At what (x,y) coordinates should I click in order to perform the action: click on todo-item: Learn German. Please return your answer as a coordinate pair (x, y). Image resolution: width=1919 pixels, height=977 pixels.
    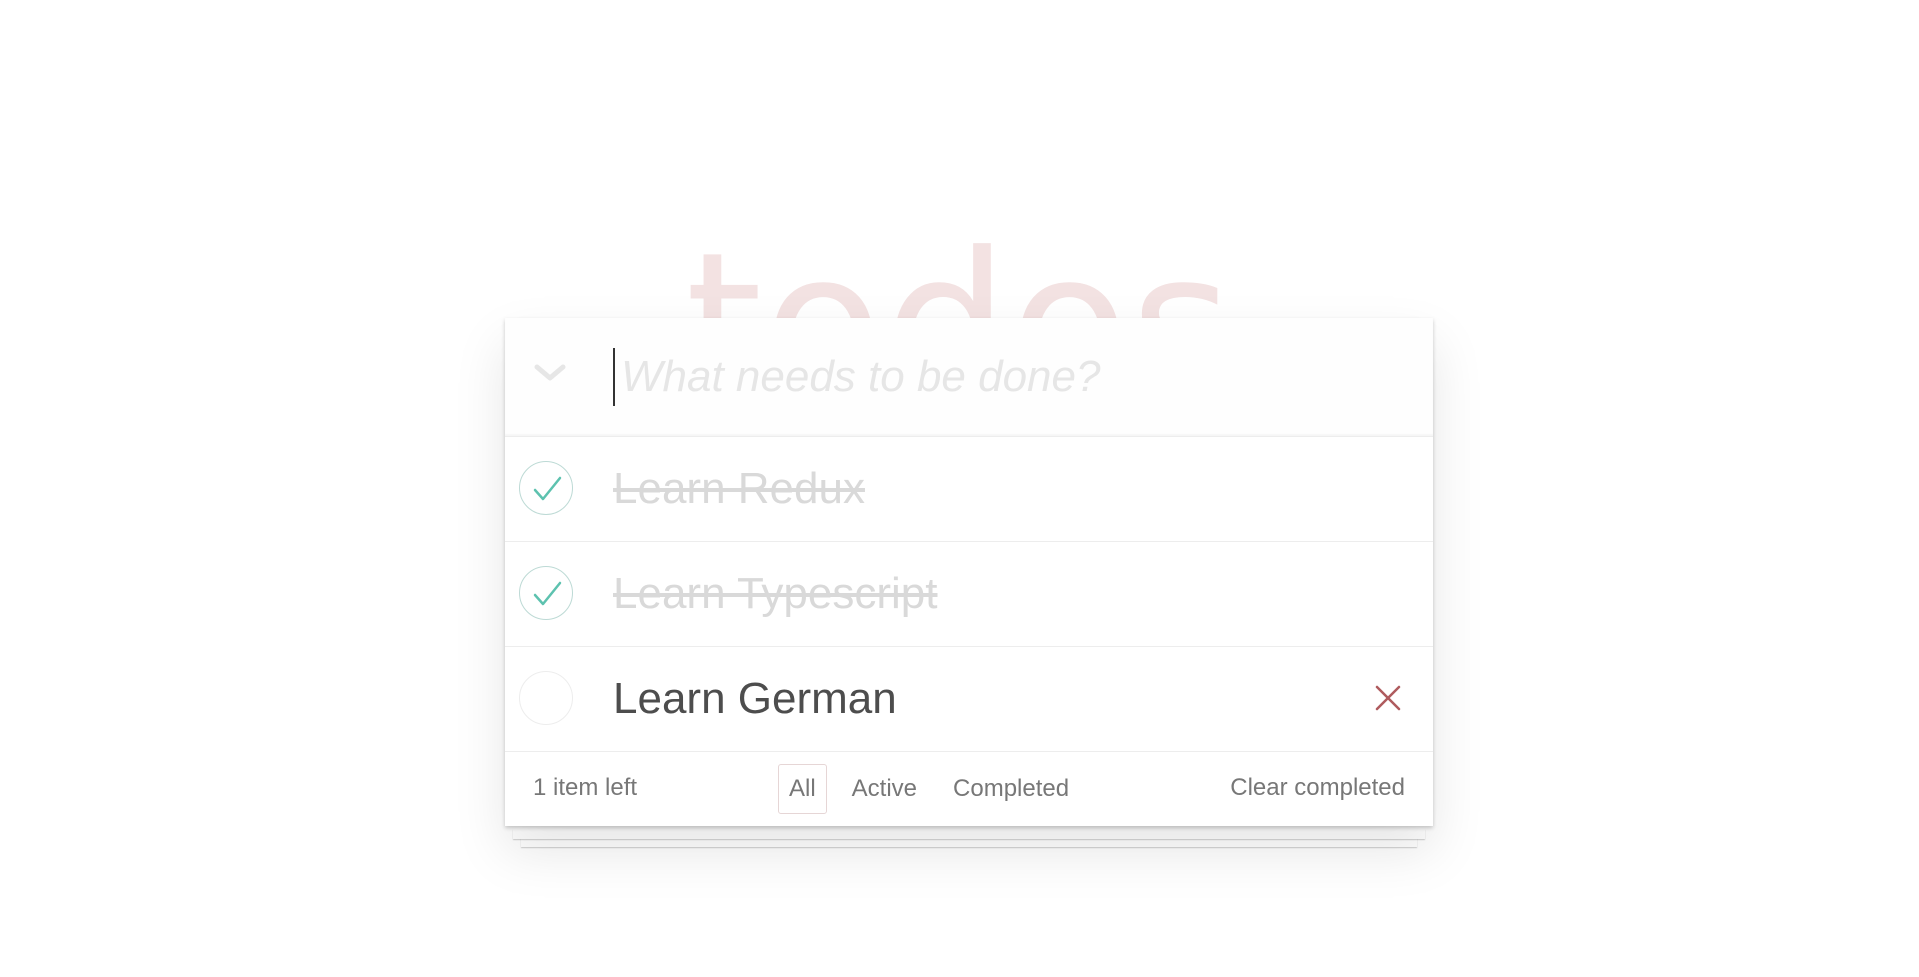
    Looking at the image, I should click on (969, 699).